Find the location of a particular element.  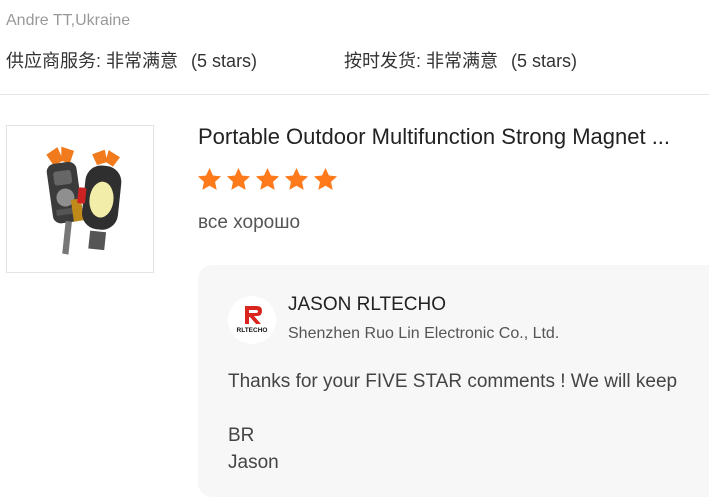

rating-label: 按时发货: is located at coordinates (383, 61).